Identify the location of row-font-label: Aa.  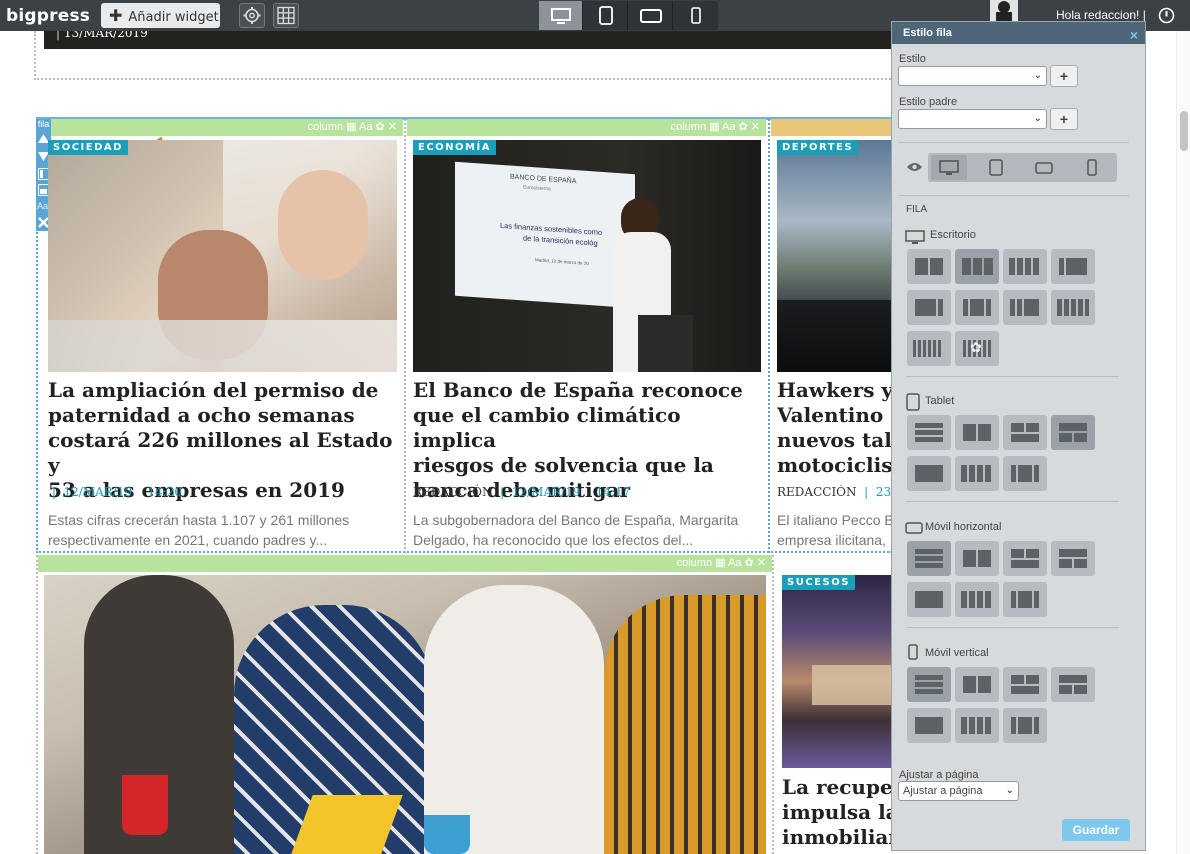
(42, 206).